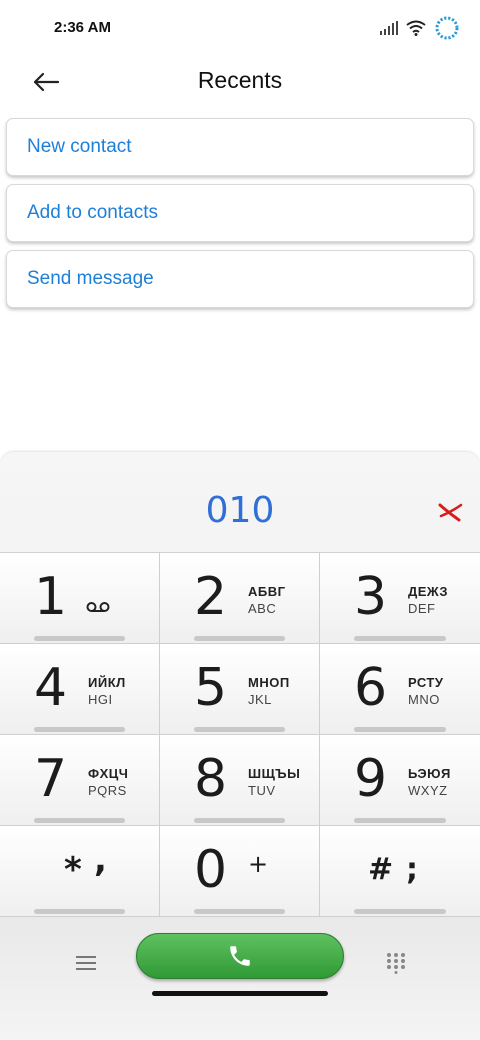 The image size is (480, 1040). I want to click on number-bar: 010, so click(240, 502).